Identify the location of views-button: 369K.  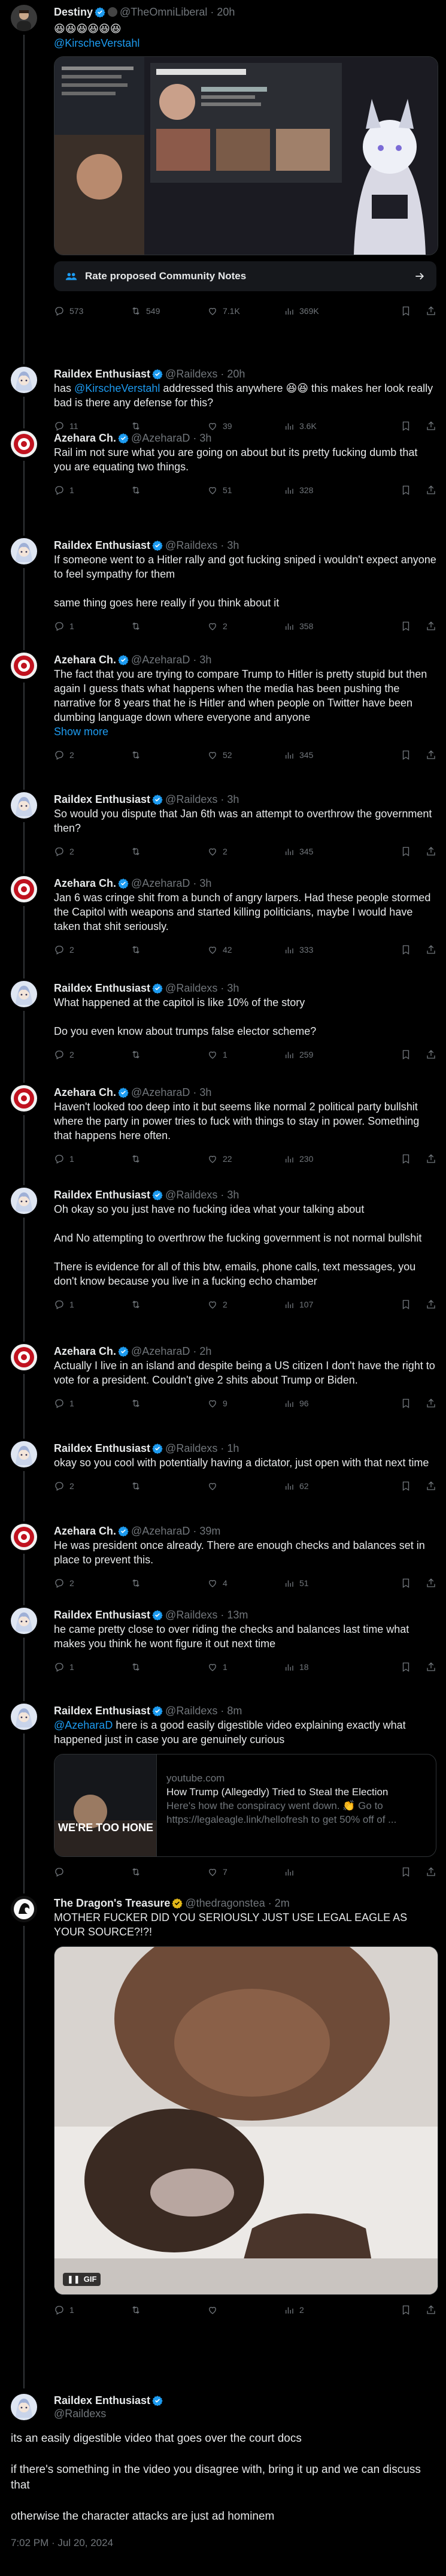
(322, 311).